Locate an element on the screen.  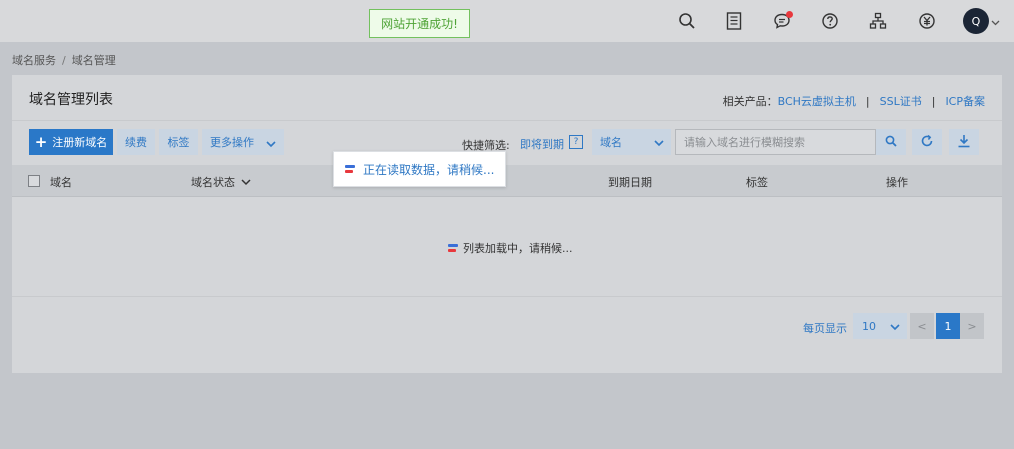
column-header-domain: 域名 is located at coordinates (61, 182).